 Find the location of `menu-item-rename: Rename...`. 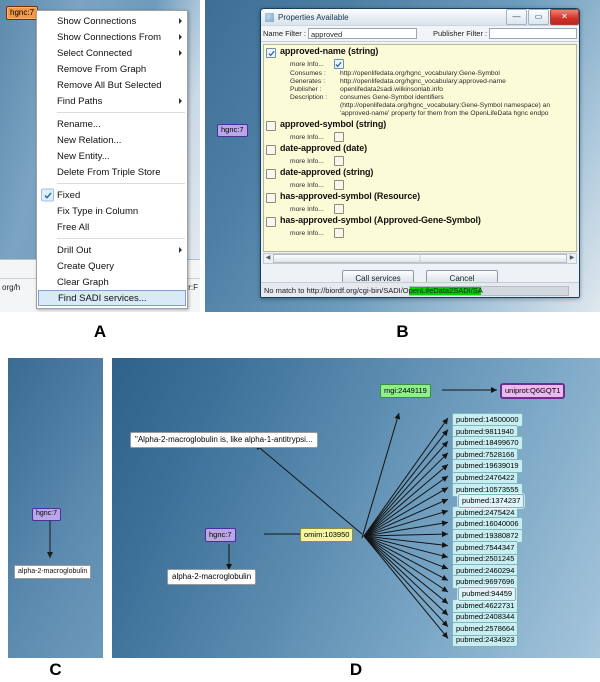

menu-item-rename: Rename... is located at coordinates (112, 124).